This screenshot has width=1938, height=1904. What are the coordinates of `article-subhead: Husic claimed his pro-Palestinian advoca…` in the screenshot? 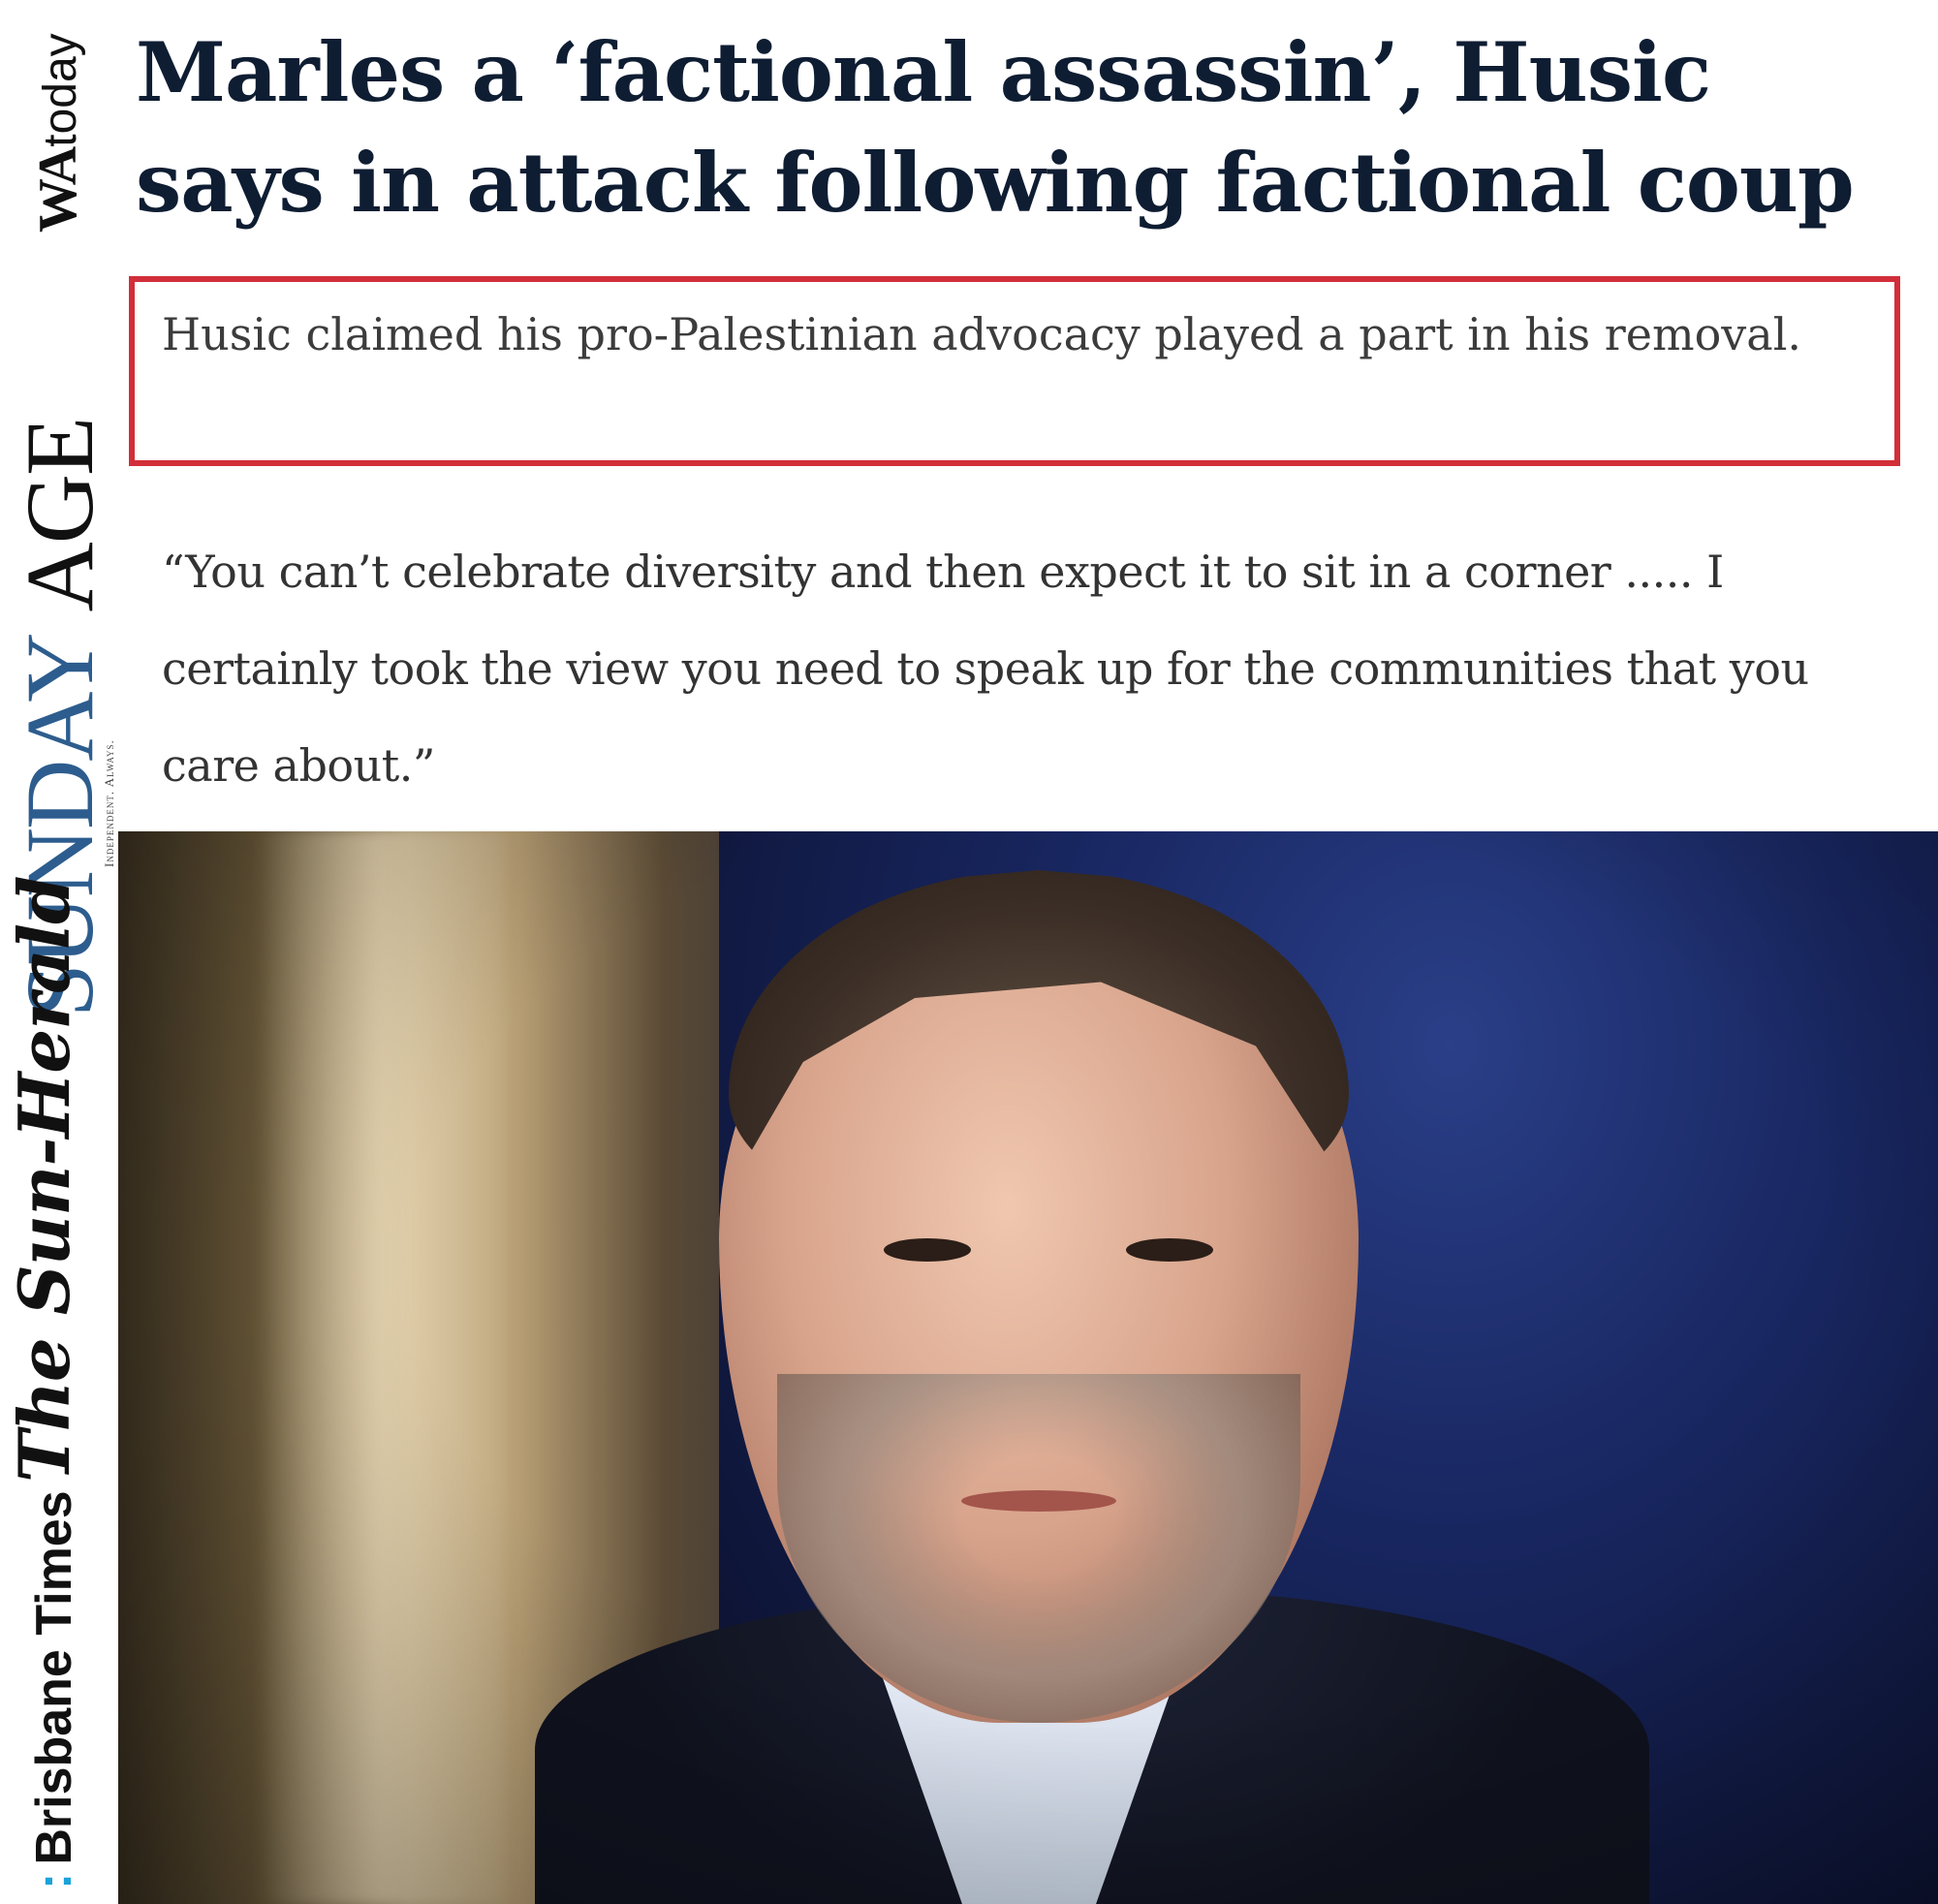 It's located at (982, 334).